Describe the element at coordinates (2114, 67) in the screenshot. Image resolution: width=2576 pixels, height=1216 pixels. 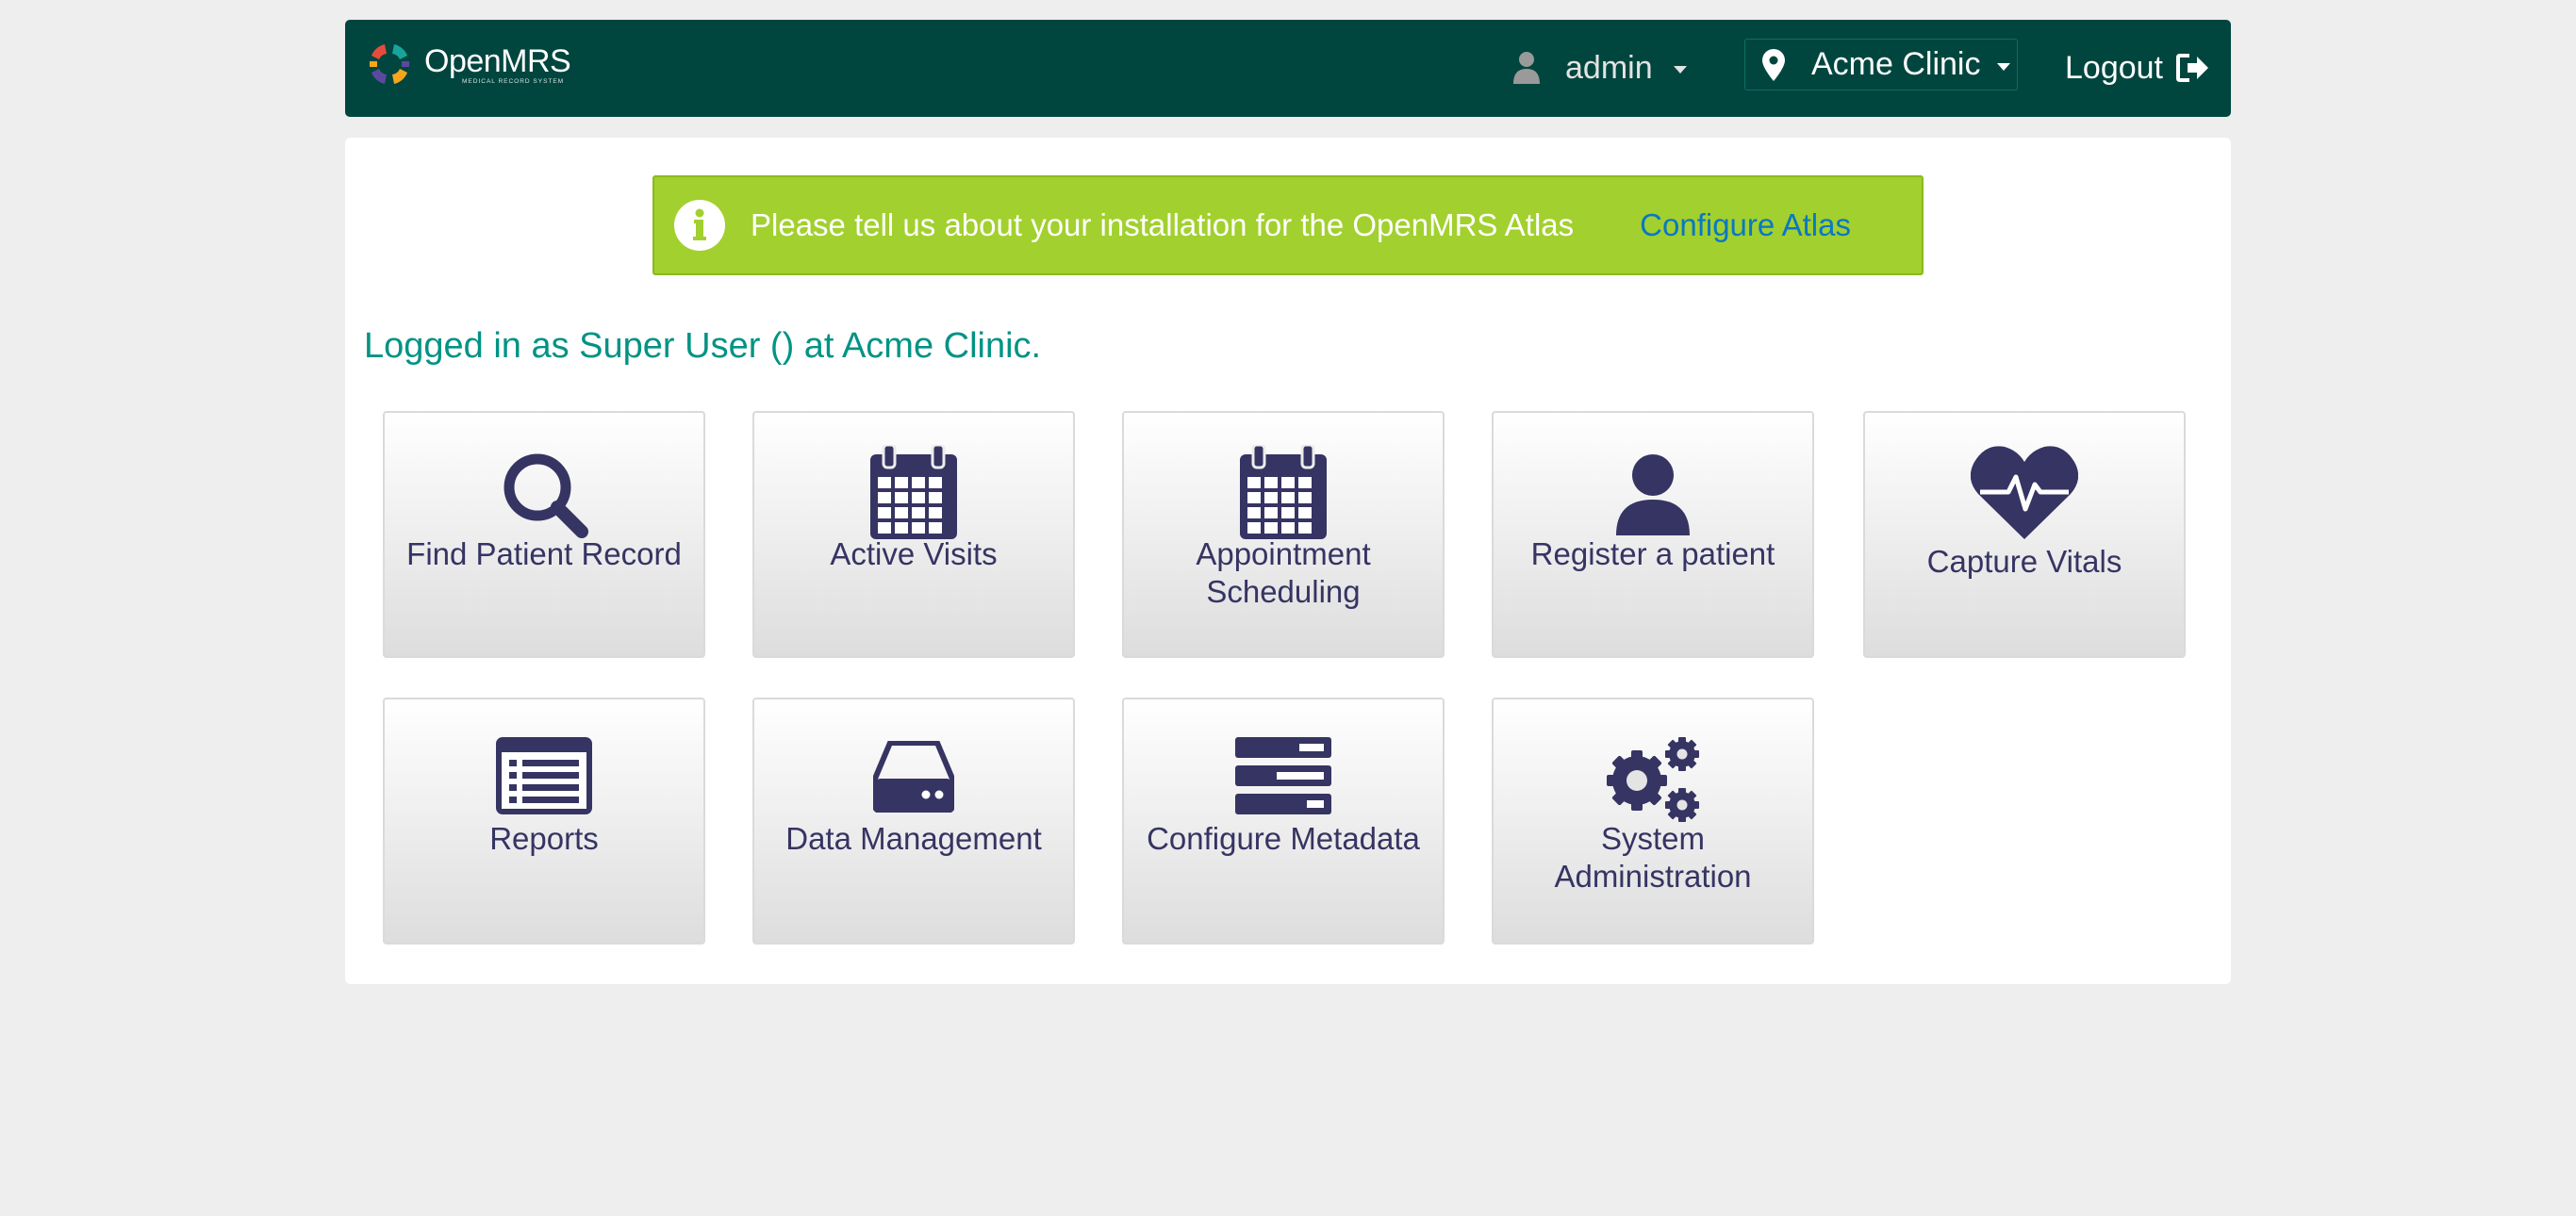
I see `logout-label: Logout` at that location.